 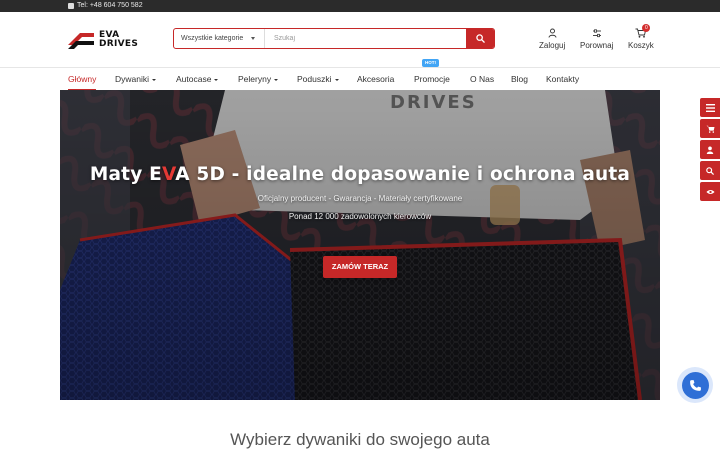 I want to click on nav-item-label: Kontakty, so click(x=563, y=79).